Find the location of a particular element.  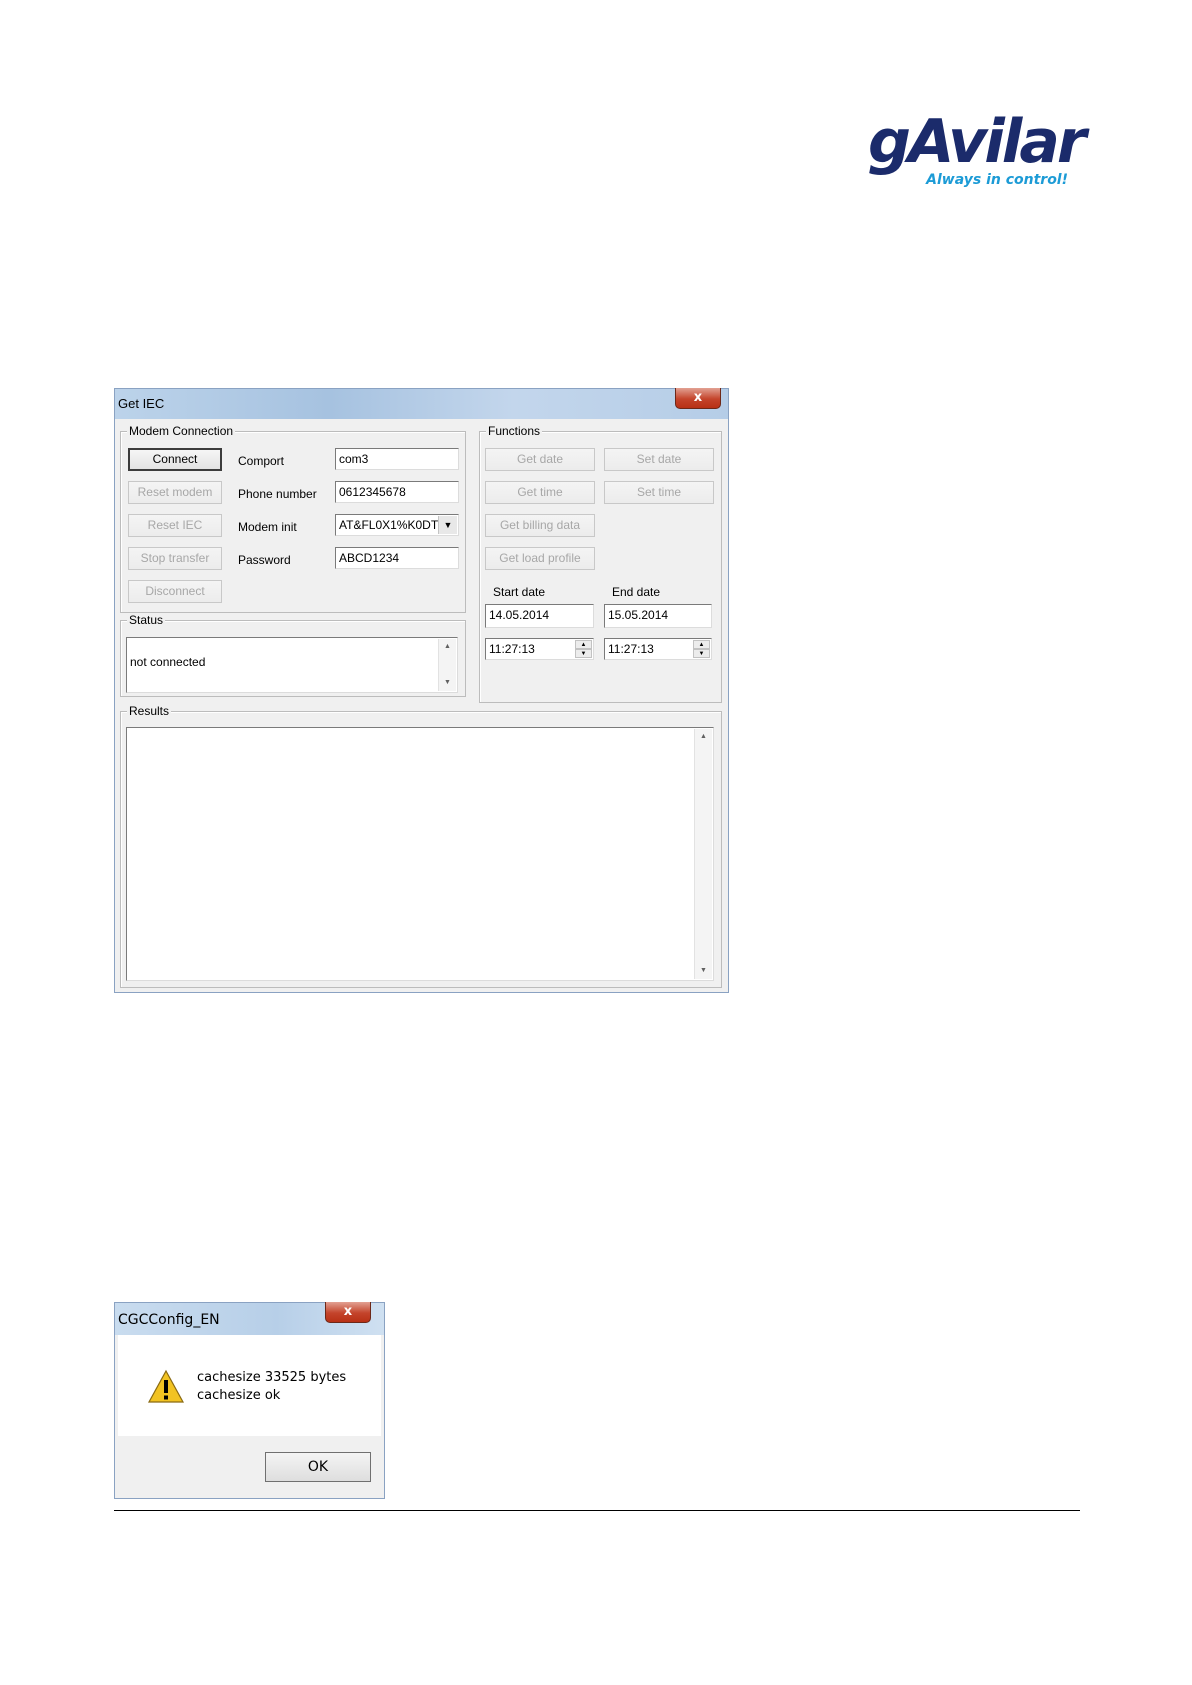

start-time-spinner: ▲ ▼ is located at coordinates (583, 649).